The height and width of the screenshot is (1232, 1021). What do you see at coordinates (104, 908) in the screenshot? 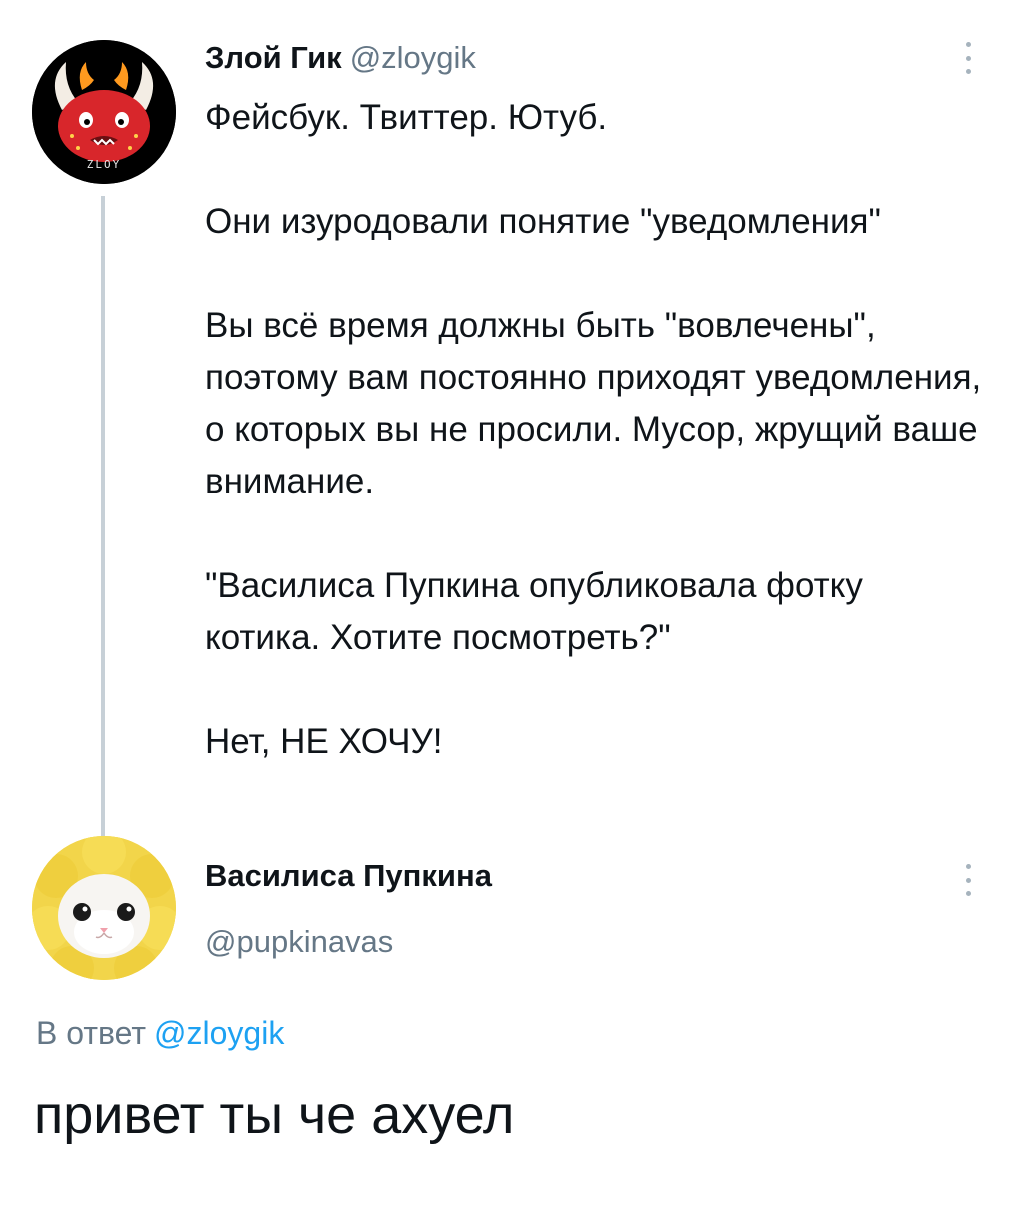
I see `cat-avatar-icon` at bounding box center [104, 908].